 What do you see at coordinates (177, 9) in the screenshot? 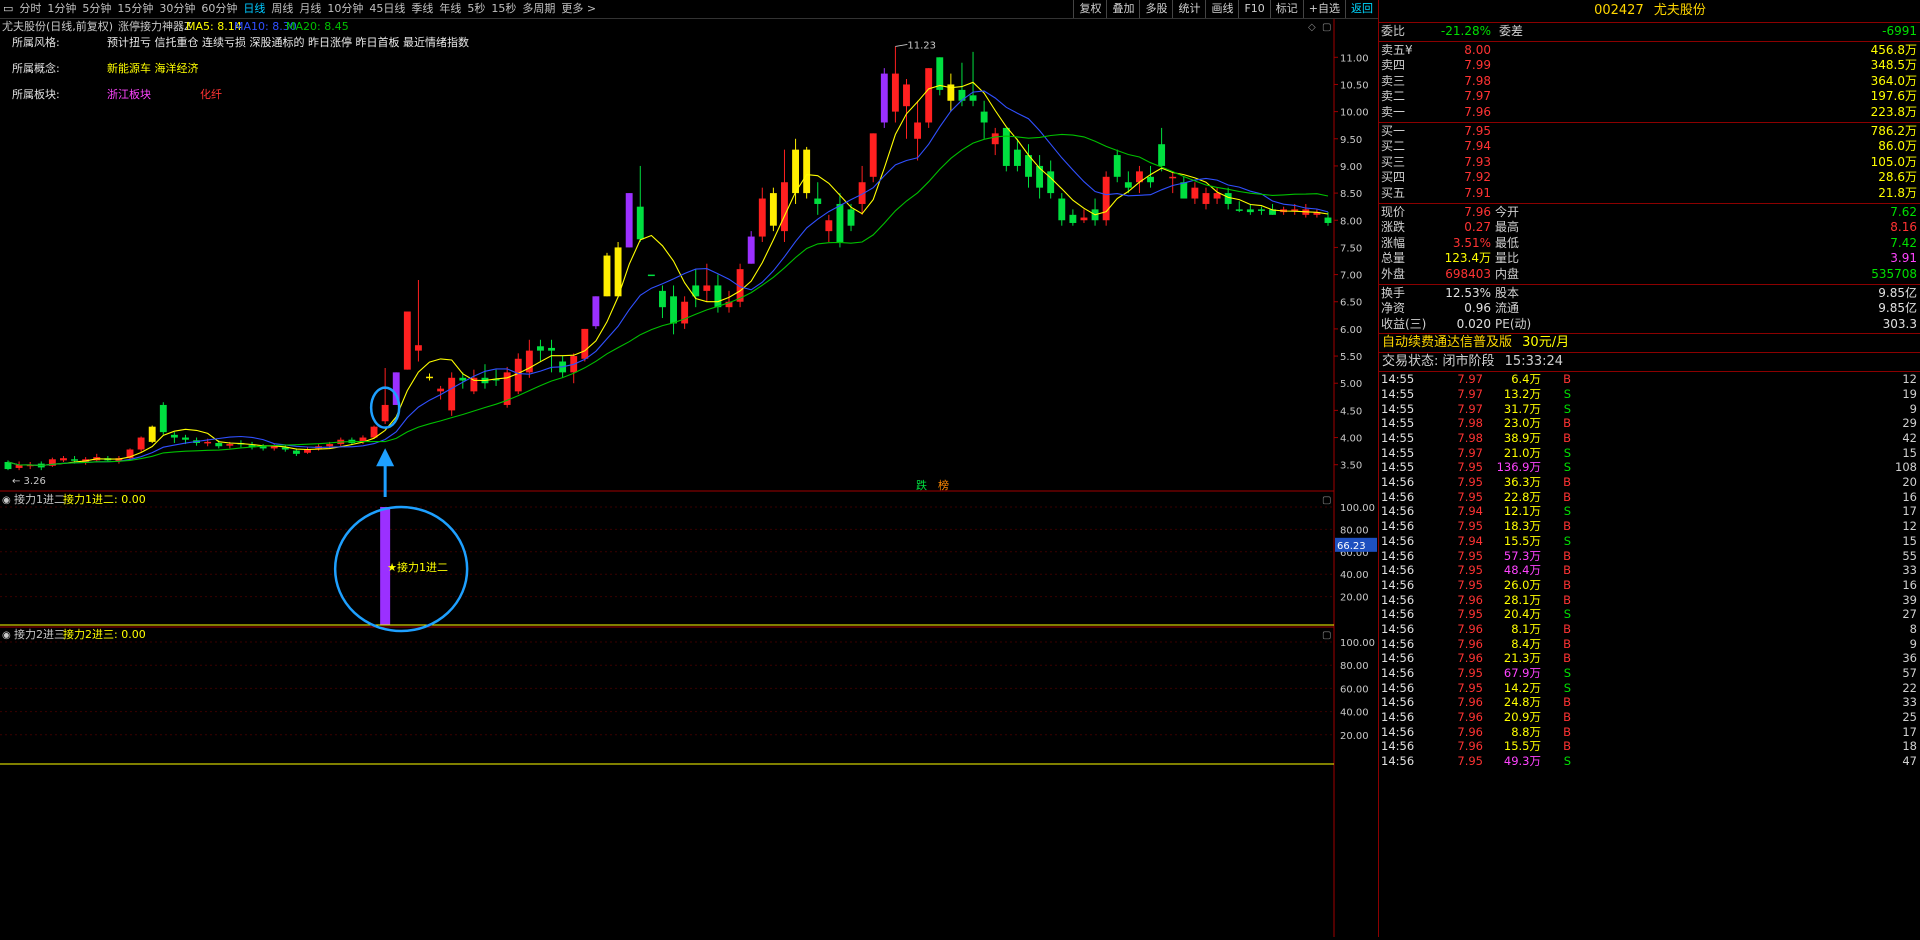
I see `tab-4: 30分钟` at bounding box center [177, 9].